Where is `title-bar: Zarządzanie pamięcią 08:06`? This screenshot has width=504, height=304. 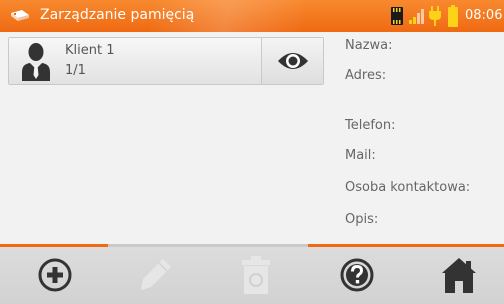
title-bar: Zarządzanie pamięcią 08:06 is located at coordinates (252, 16).